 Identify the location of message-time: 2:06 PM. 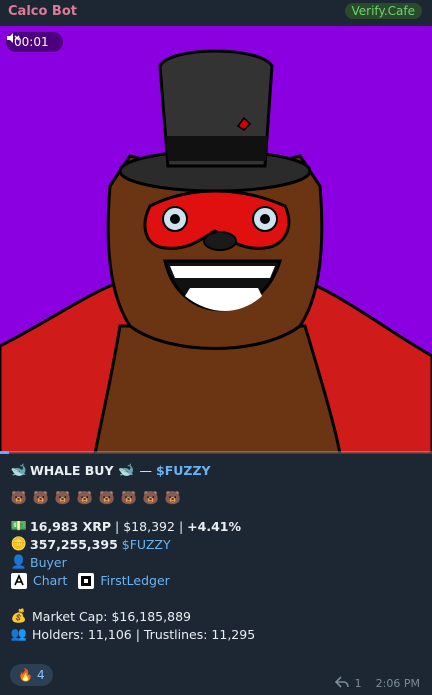
(397, 683).